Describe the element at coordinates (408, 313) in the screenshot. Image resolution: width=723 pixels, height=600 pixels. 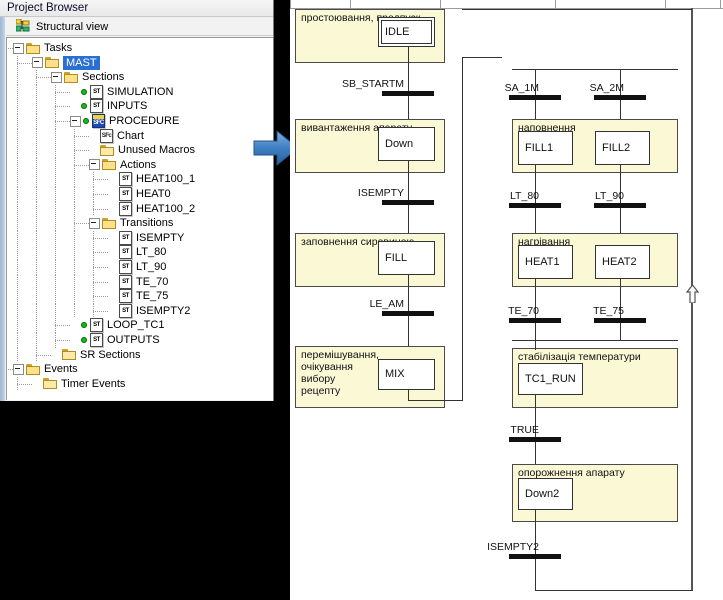
I see `transition-bar-le_am` at that location.